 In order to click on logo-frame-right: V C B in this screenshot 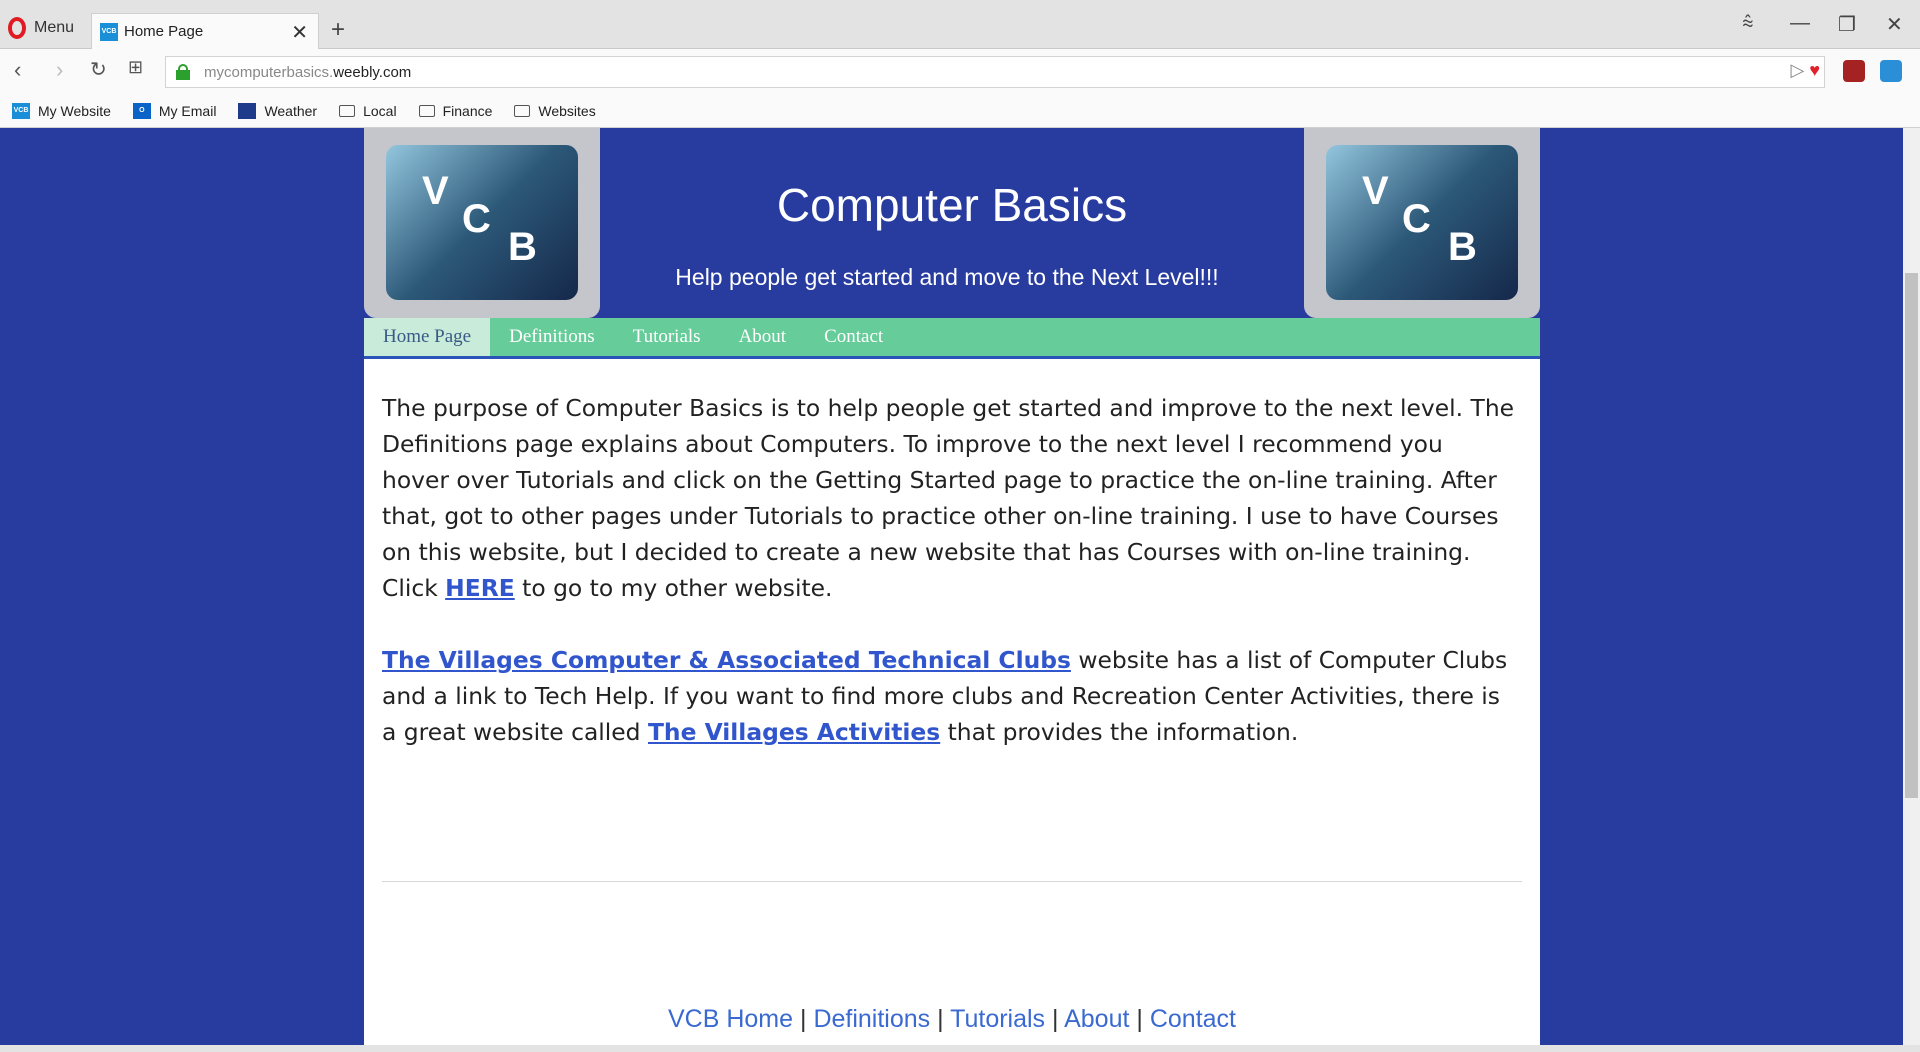, I will do `click(1422, 223)`.